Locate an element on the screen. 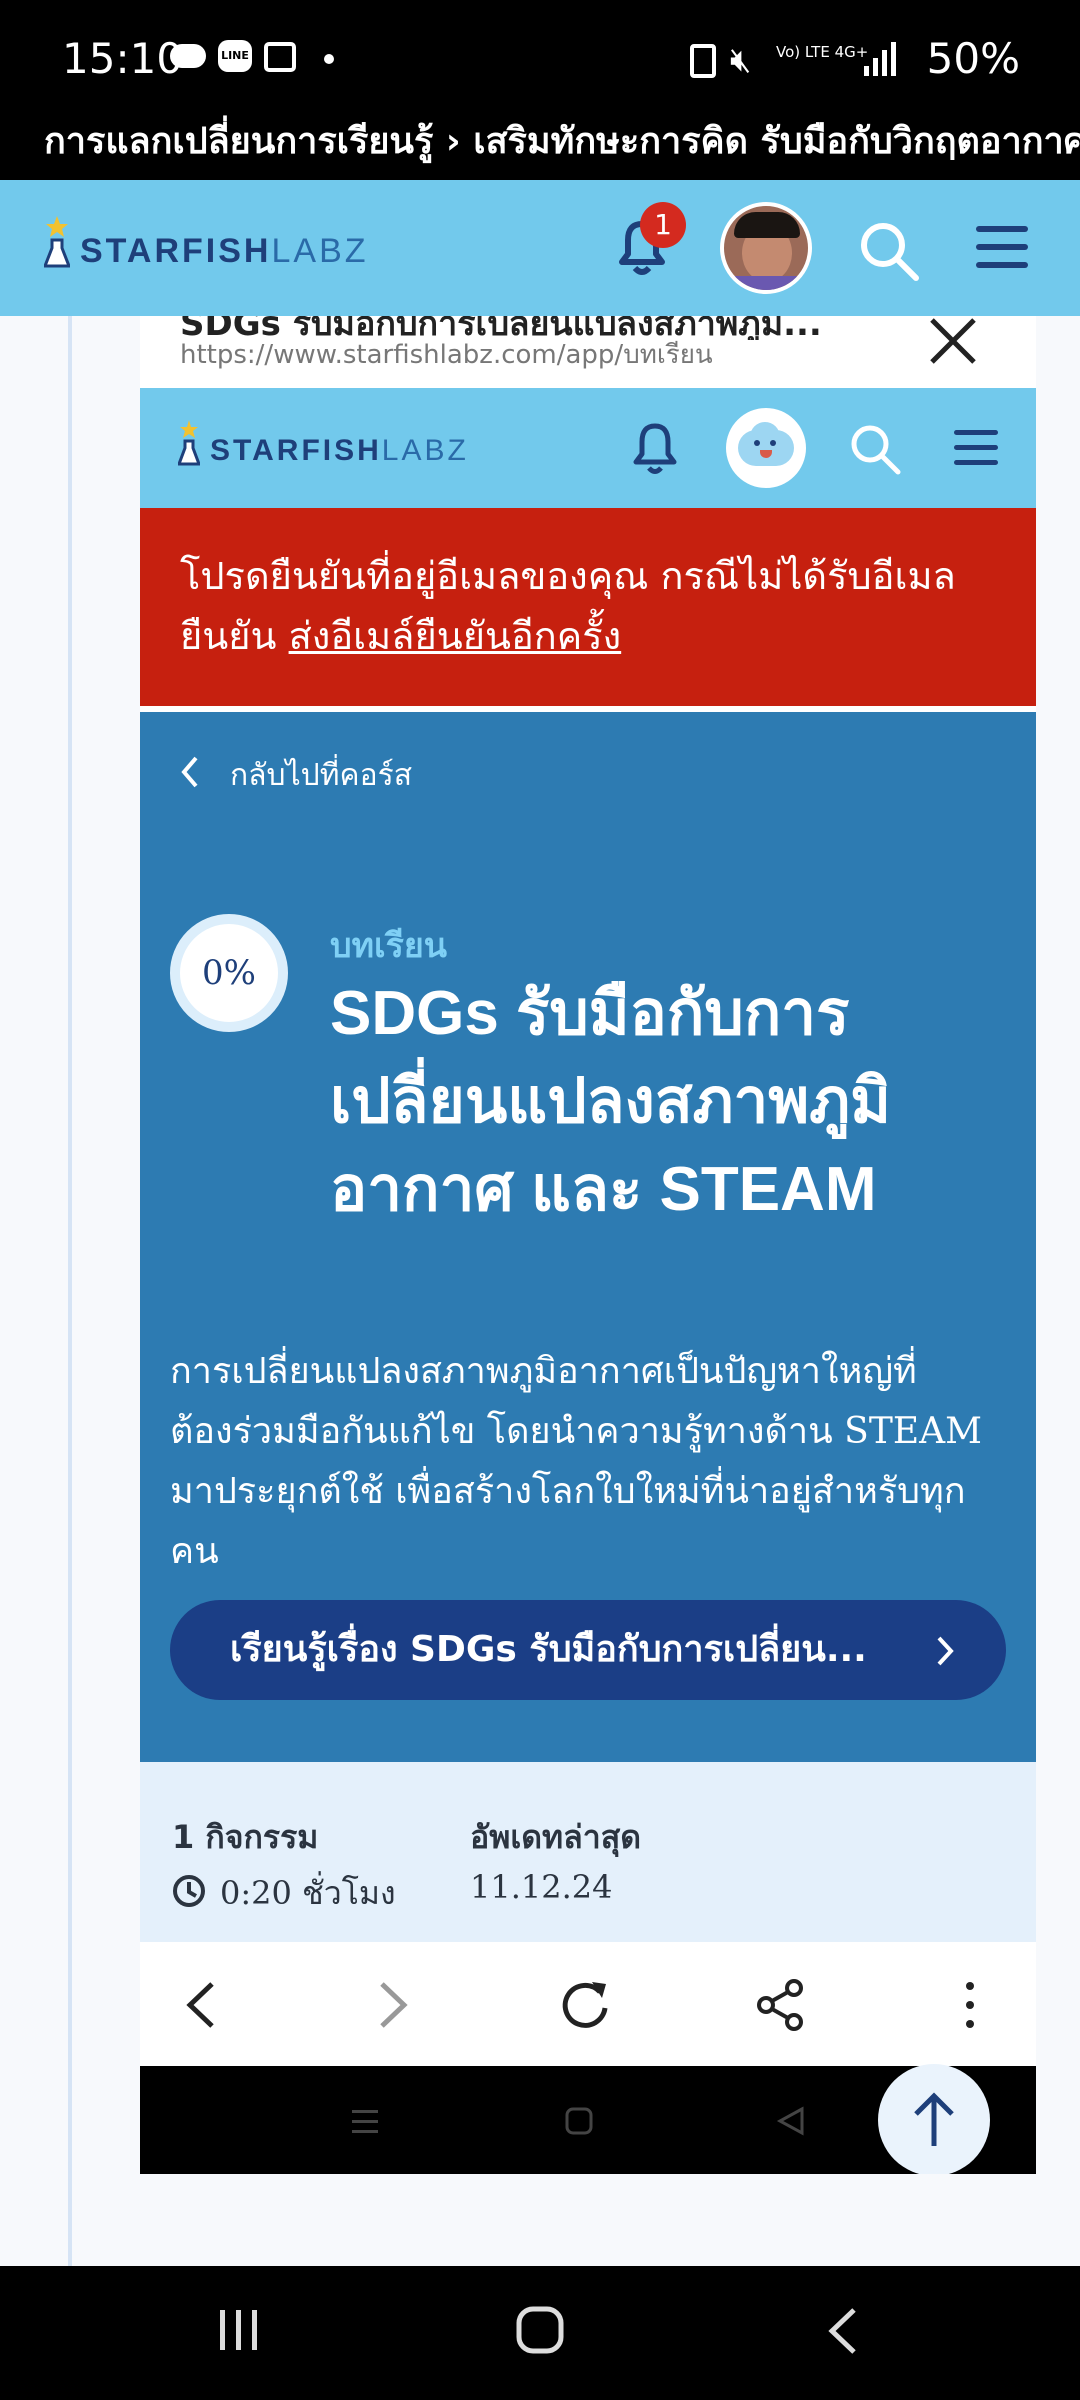 Image resolution: width=1080 pixels, height=2400 pixels. status-time: 15:10 is located at coordinates (123, 58).